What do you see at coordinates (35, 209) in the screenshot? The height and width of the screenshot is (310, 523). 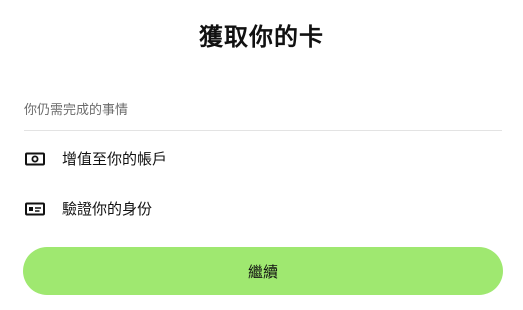 I see `id-card-icon` at bounding box center [35, 209].